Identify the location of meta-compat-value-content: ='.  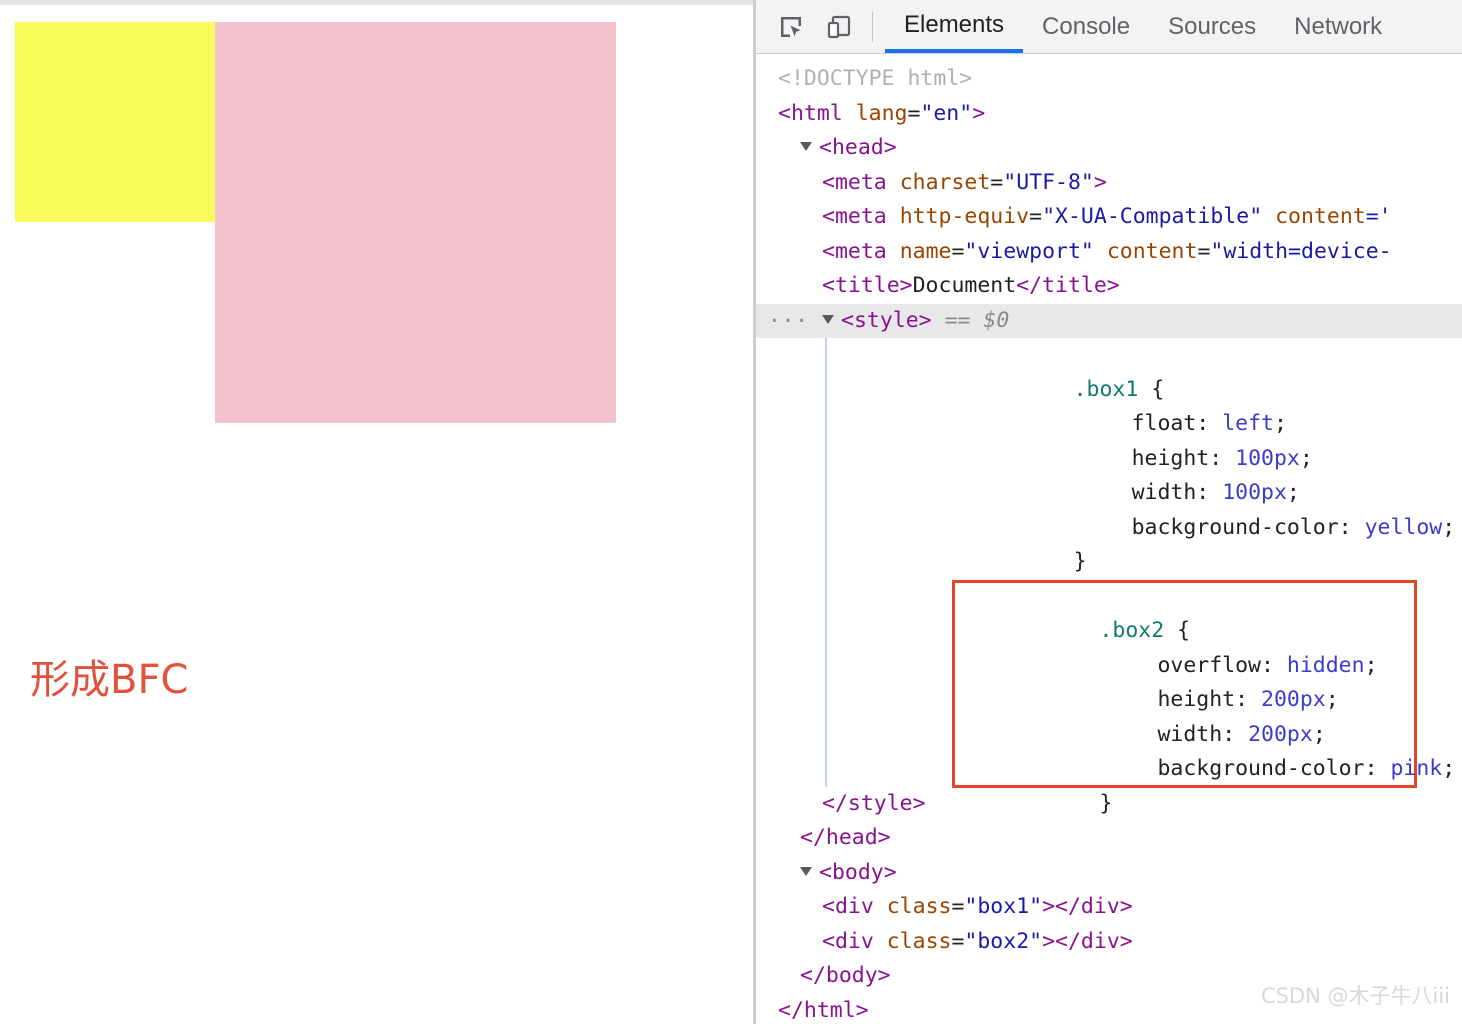
(1378, 216).